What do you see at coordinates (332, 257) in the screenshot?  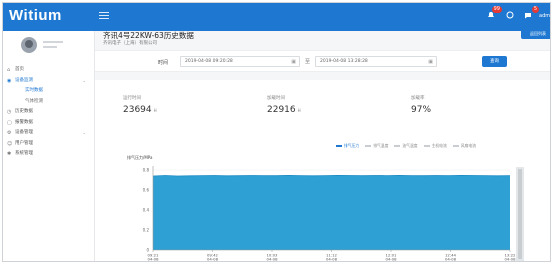 I see `x-tick-label: 11:12 04-08` at bounding box center [332, 257].